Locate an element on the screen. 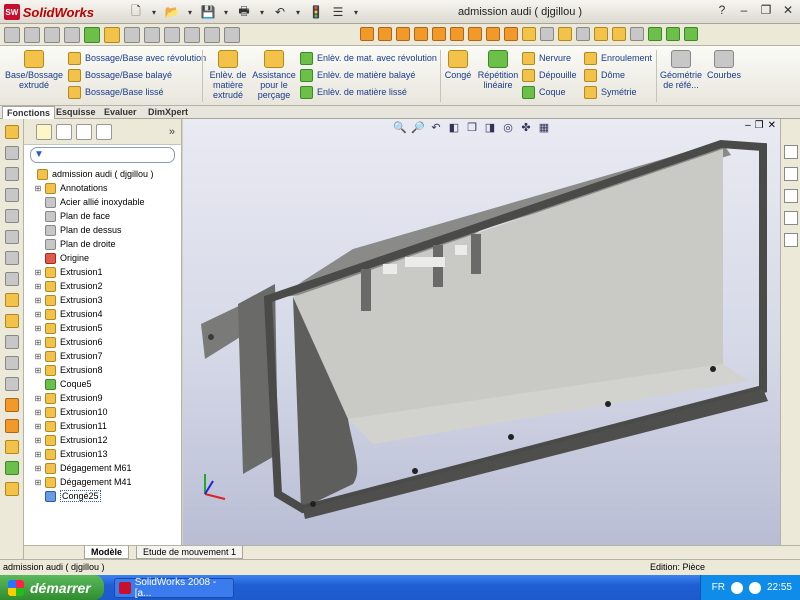  light-icon is located at coordinates (112, 35).